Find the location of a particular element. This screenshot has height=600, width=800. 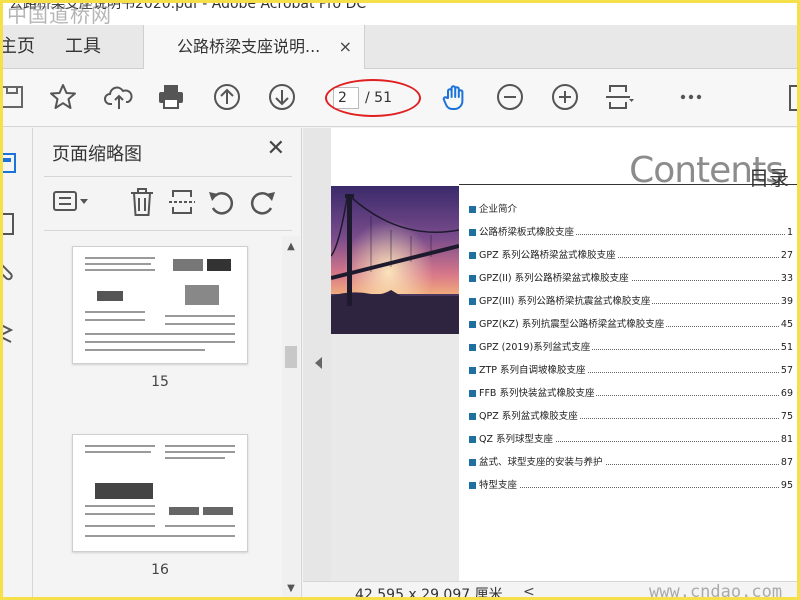

toc-page: 75 is located at coordinates (785, 416).